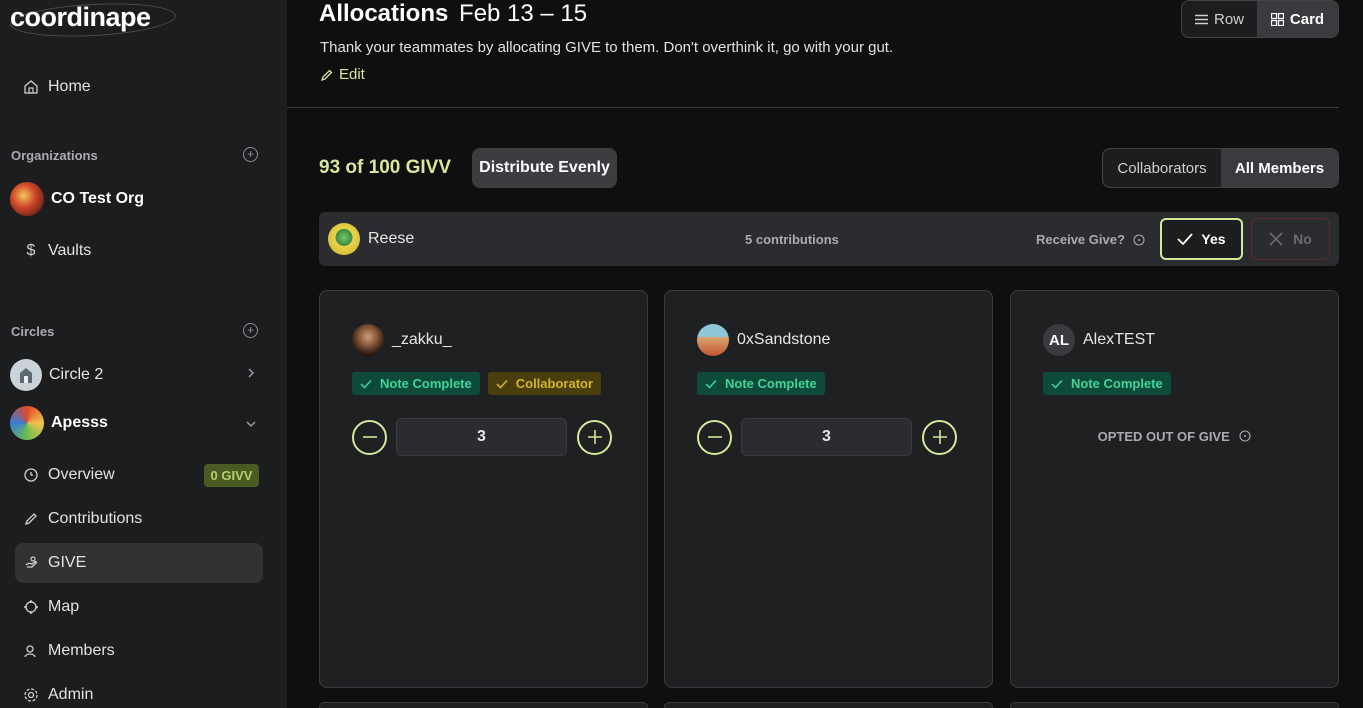 The width and height of the screenshot is (1363, 708). Describe the element at coordinates (98, 198) in the screenshot. I see `org-name: CO Test Org` at that location.